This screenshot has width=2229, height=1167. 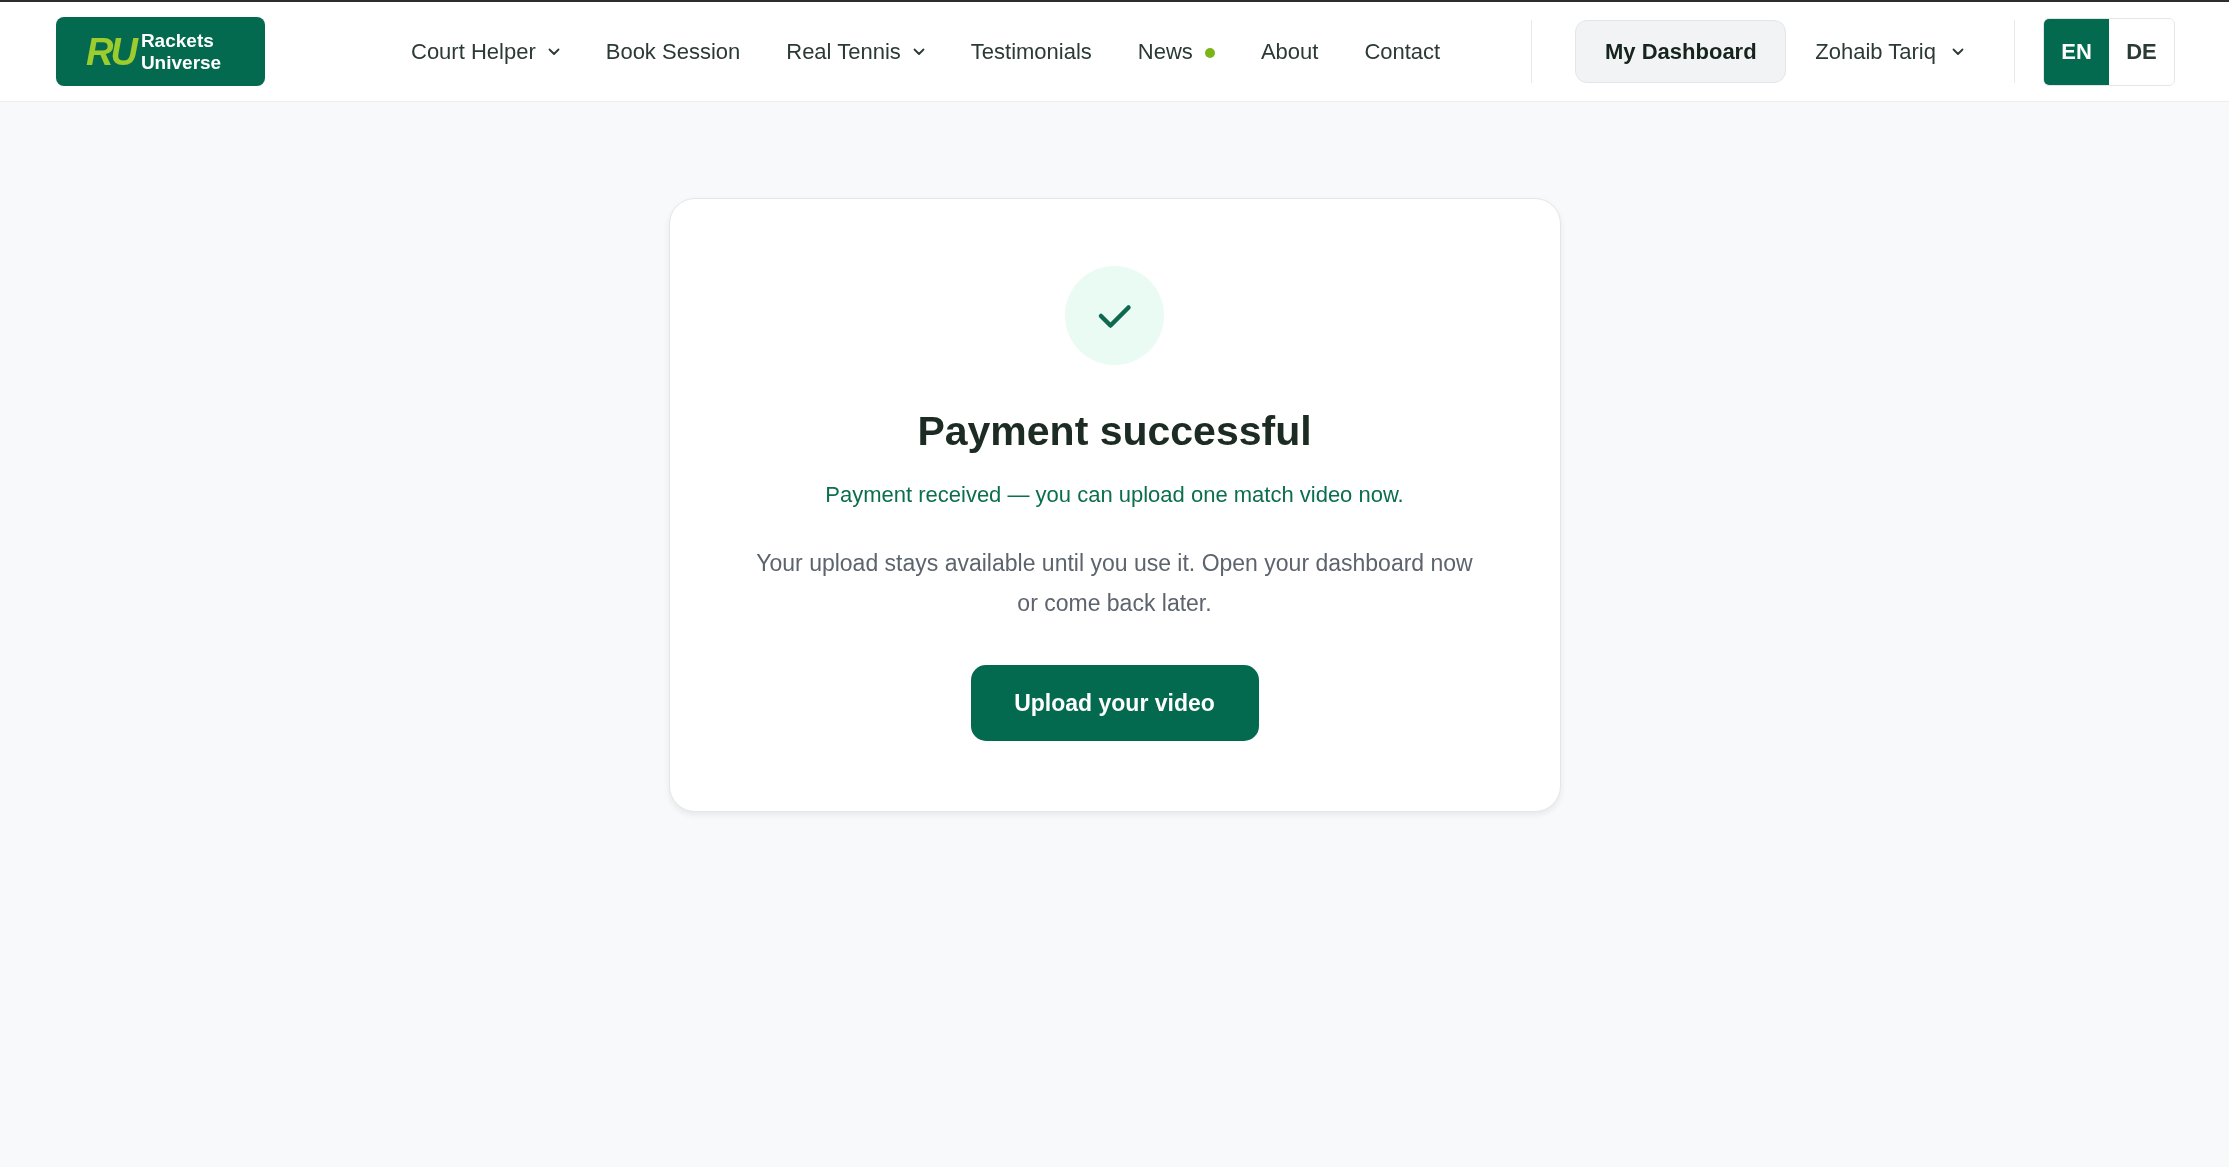 What do you see at coordinates (1402, 51) in the screenshot?
I see `nav-link: Contact` at bounding box center [1402, 51].